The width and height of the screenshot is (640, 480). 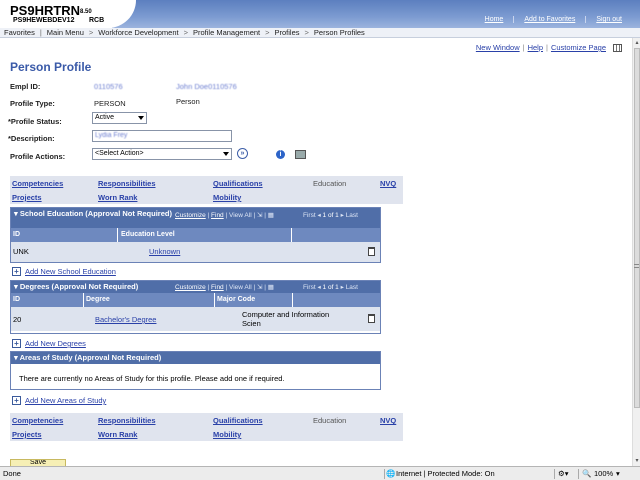 What do you see at coordinates (16, 271) in the screenshot?
I see `add-icon: +` at bounding box center [16, 271].